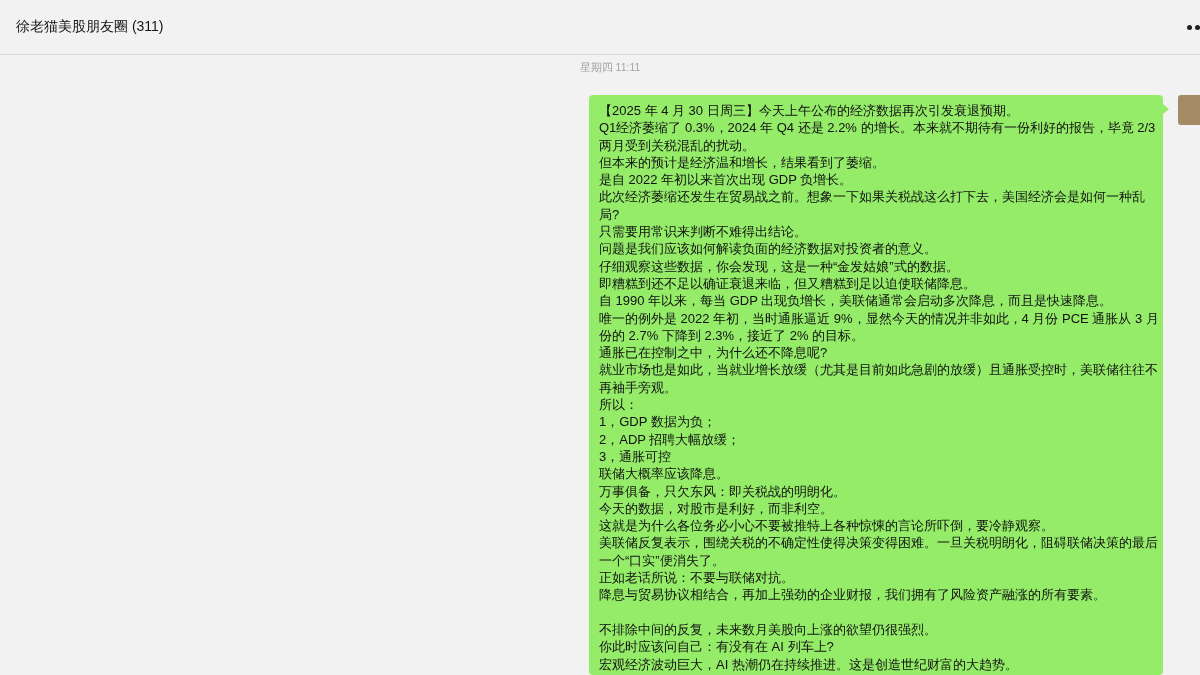 The width and height of the screenshot is (1200, 675). I want to click on message-text: 2，ADP 招聘大幅放缓；, so click(670, 439).